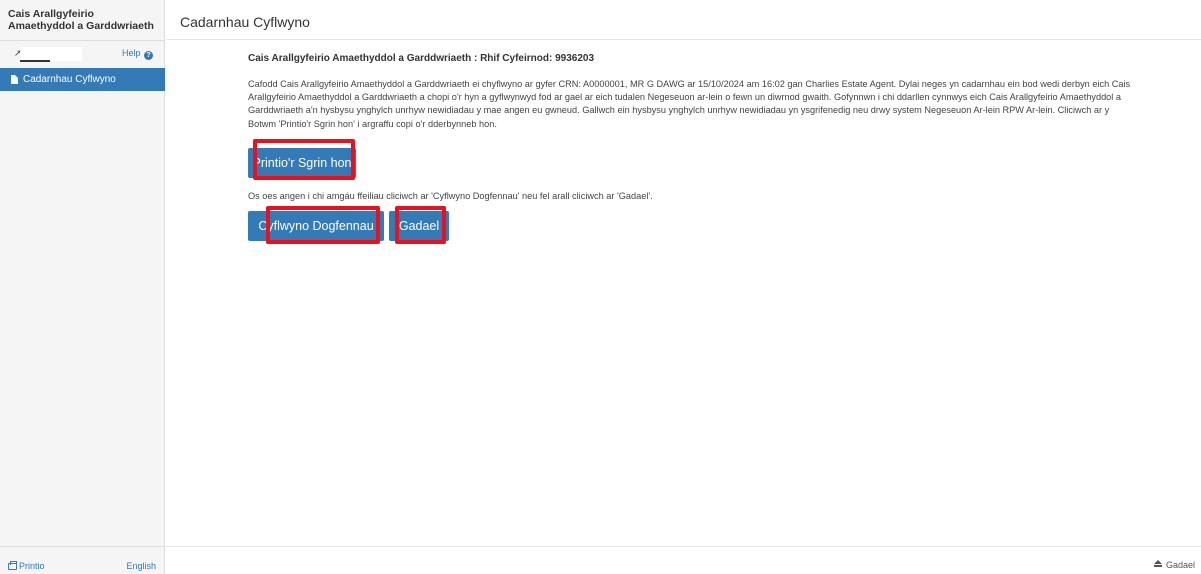 The width and height of the screenshot is (1201, 574). I want to click on eject-icon, so click(1157, 564).